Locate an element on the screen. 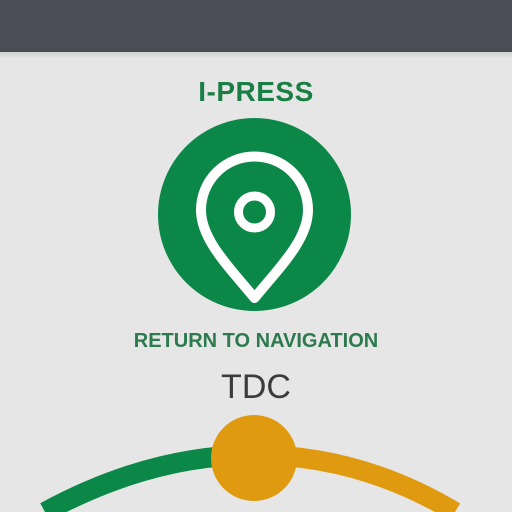  map-pin-icon is located at coordinates (254, 227).